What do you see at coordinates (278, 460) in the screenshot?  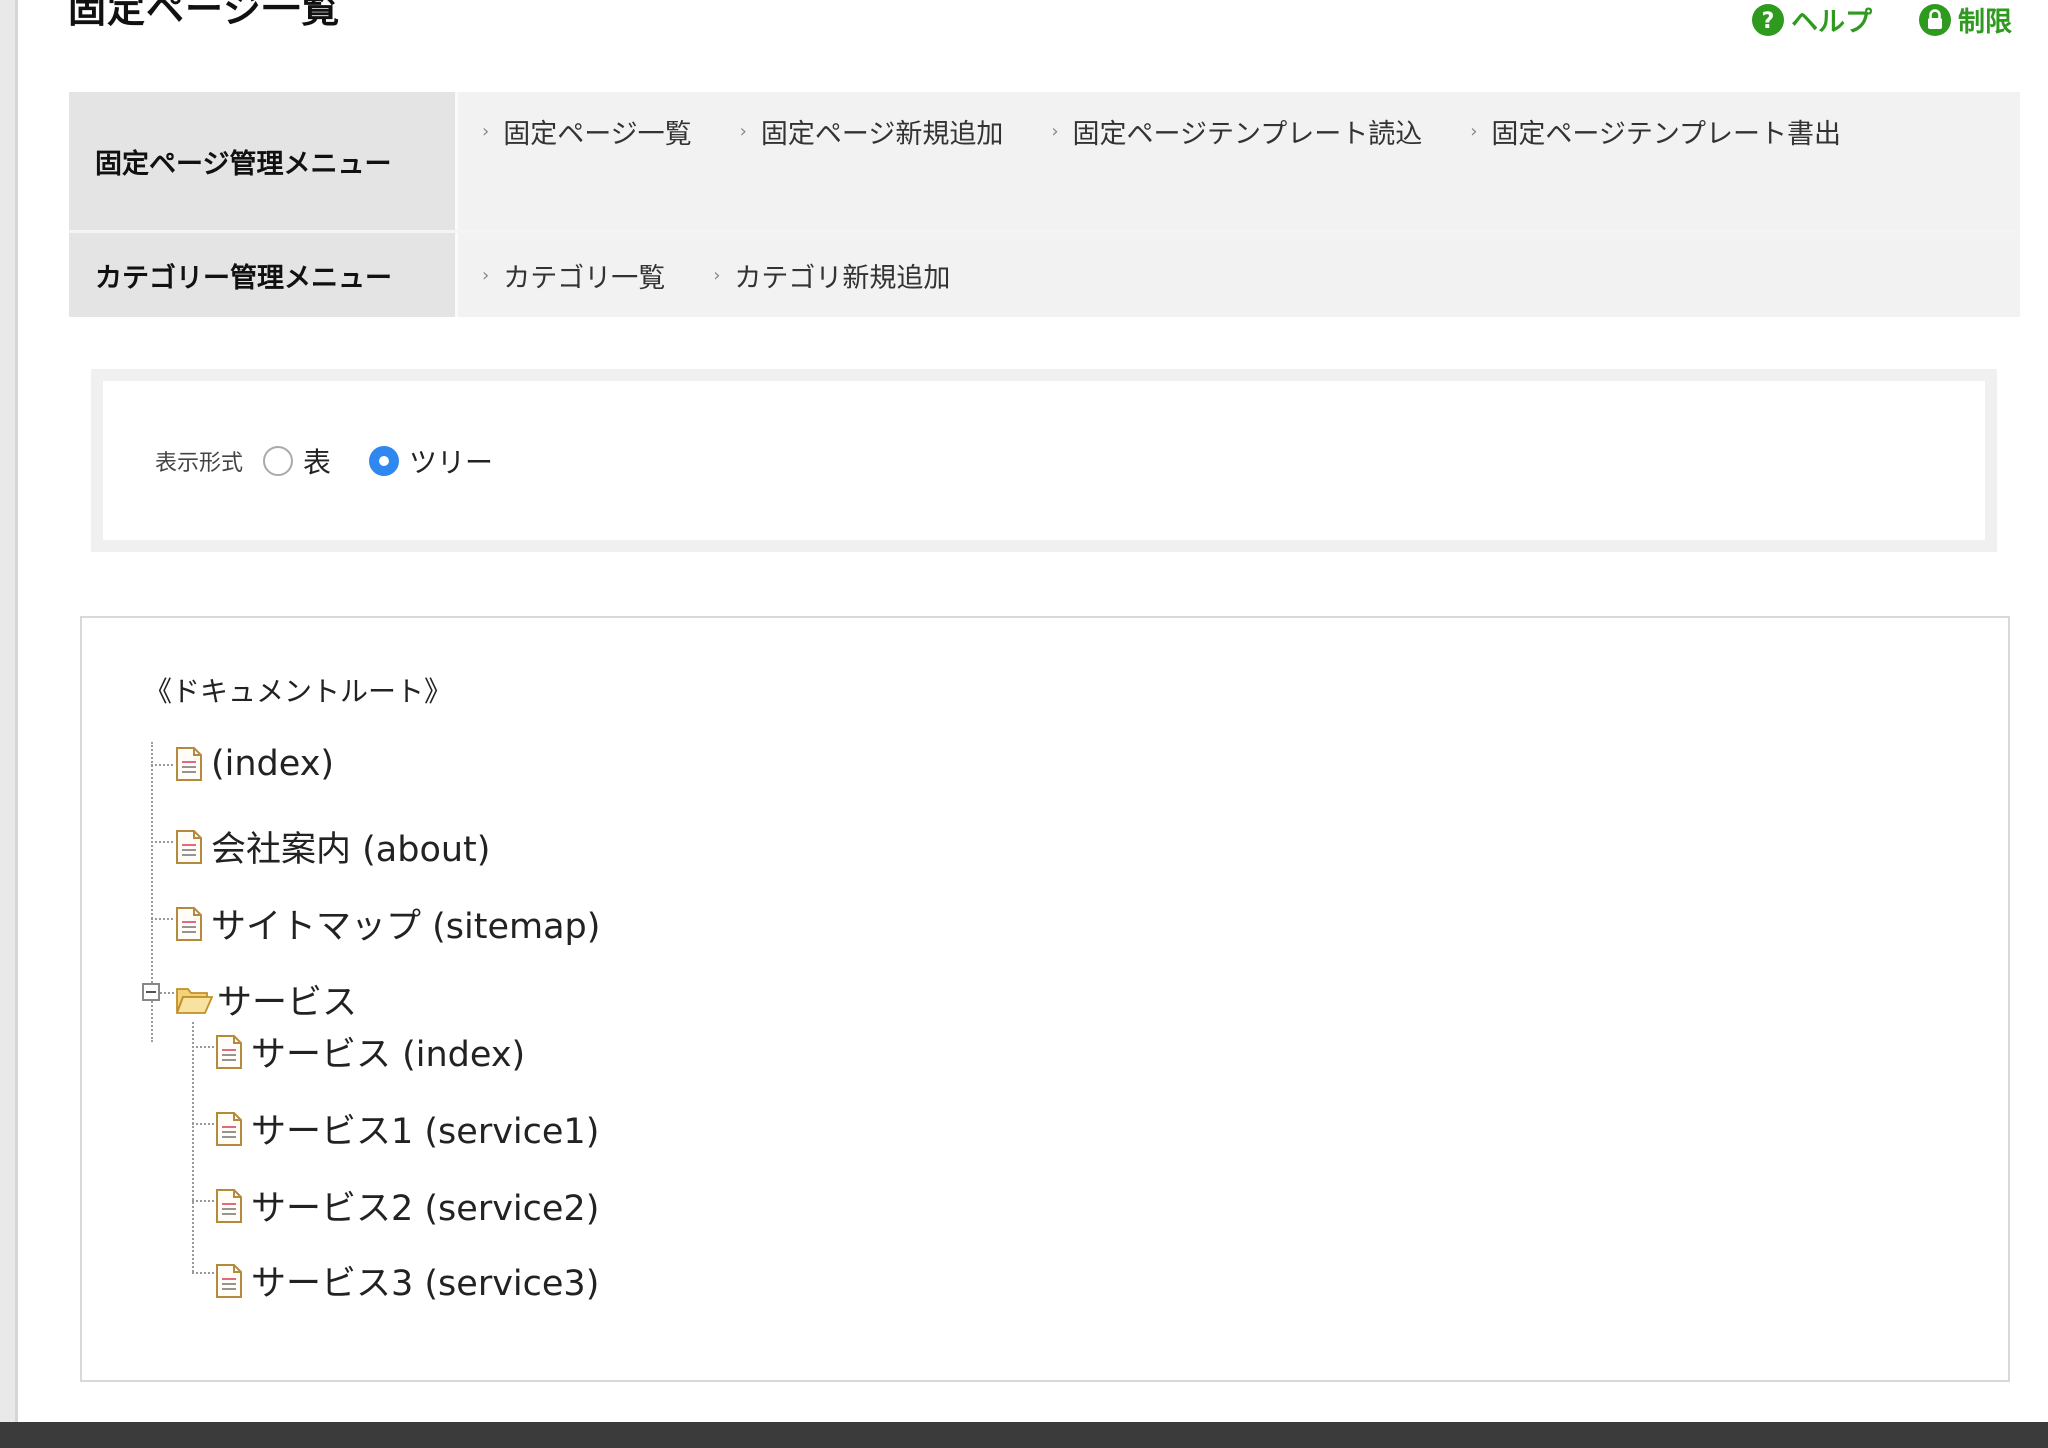 I see `radio-table` at bounding box center [278, 460].